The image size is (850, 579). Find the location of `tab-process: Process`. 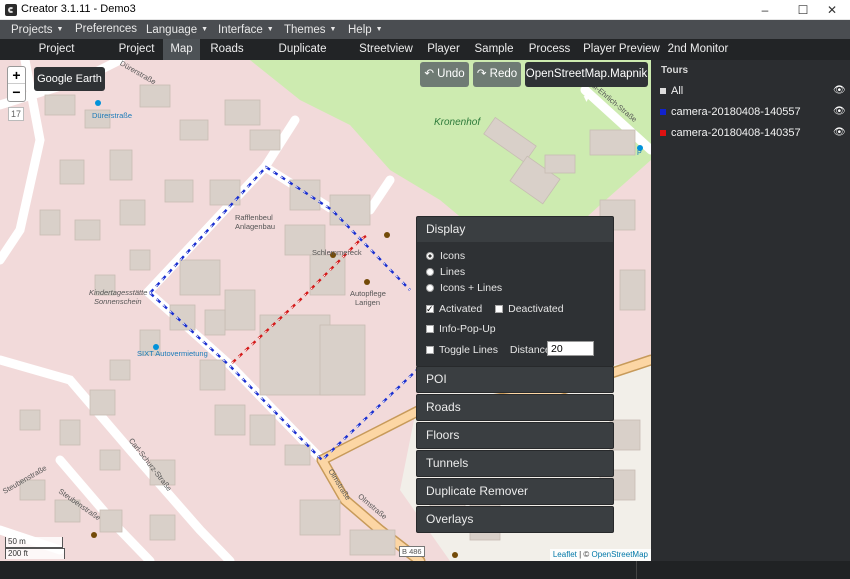

tab-process: Process is located at coordinates (549, 49).